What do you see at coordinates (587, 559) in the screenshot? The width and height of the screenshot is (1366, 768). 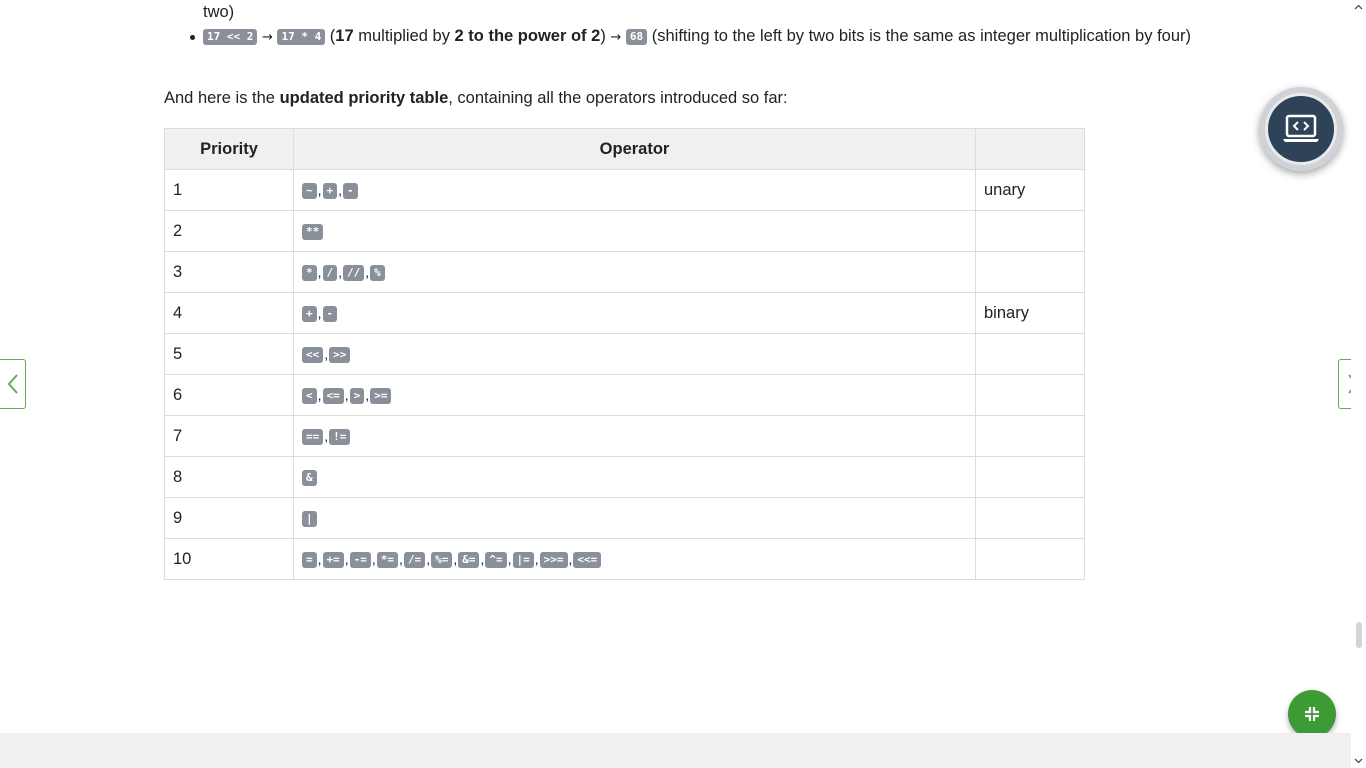 I see `operator-code: <<=` at bounding box center [587, 559].